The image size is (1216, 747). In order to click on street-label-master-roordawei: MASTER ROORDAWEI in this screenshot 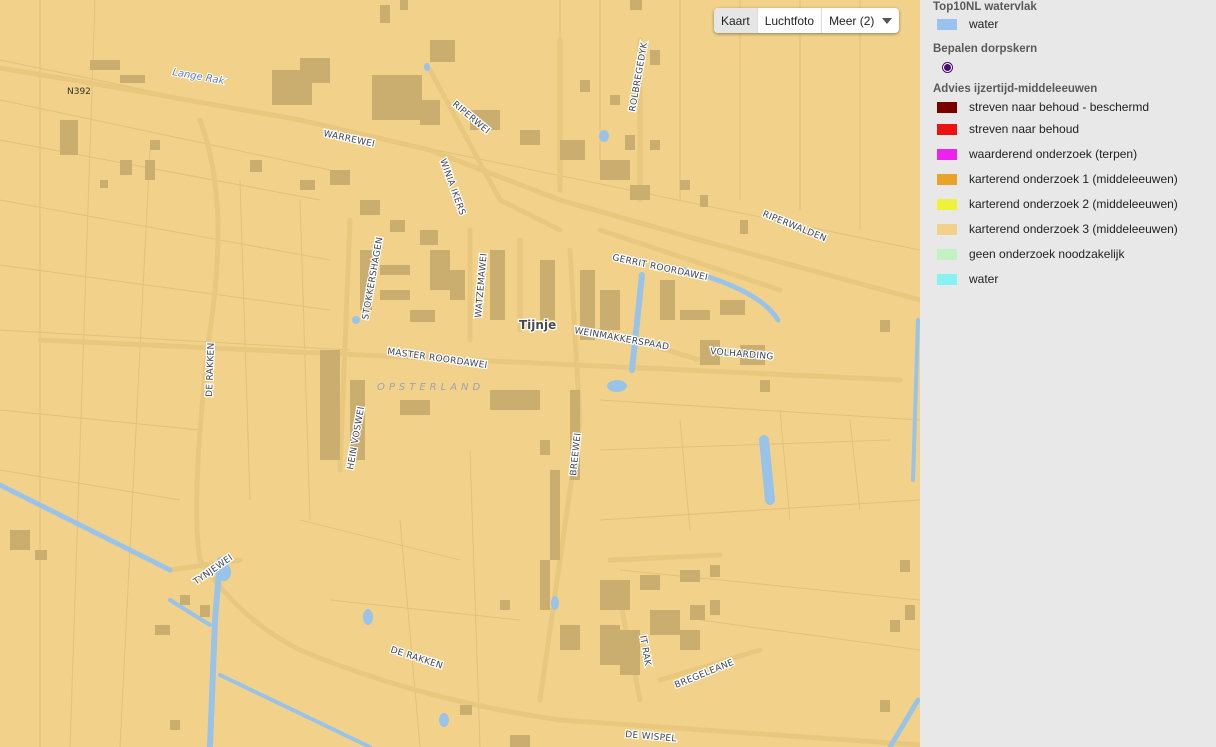, I will do `click(438, 359)`.